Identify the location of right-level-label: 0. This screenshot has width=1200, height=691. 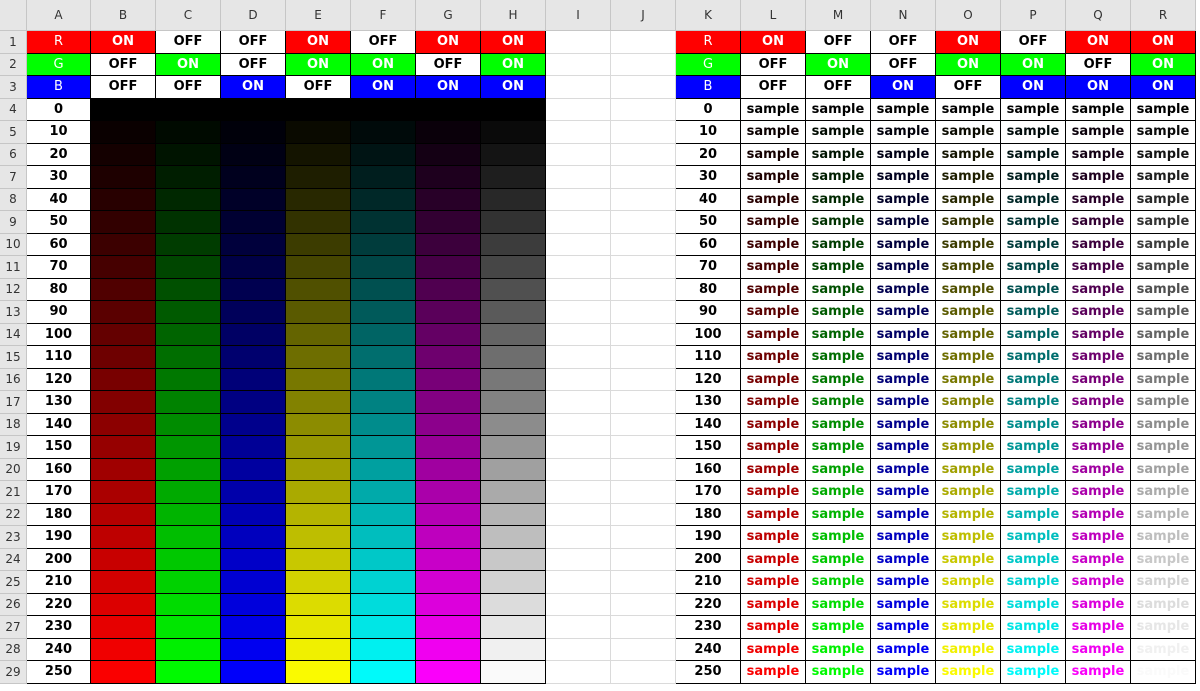
(708, 109).